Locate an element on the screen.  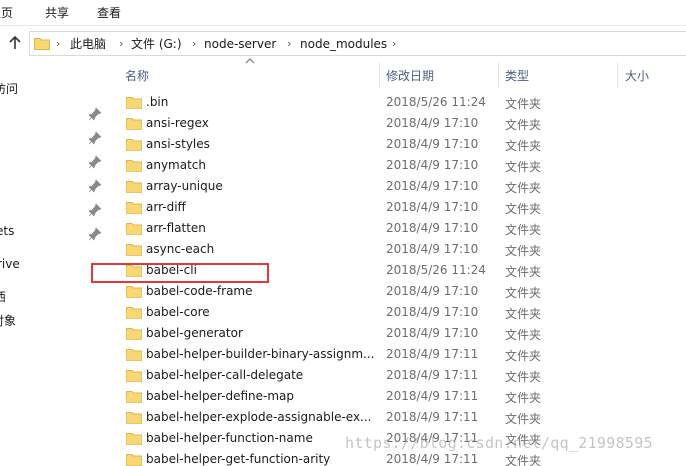
column-header-name: 名称 is located at coordinates (248, 74).